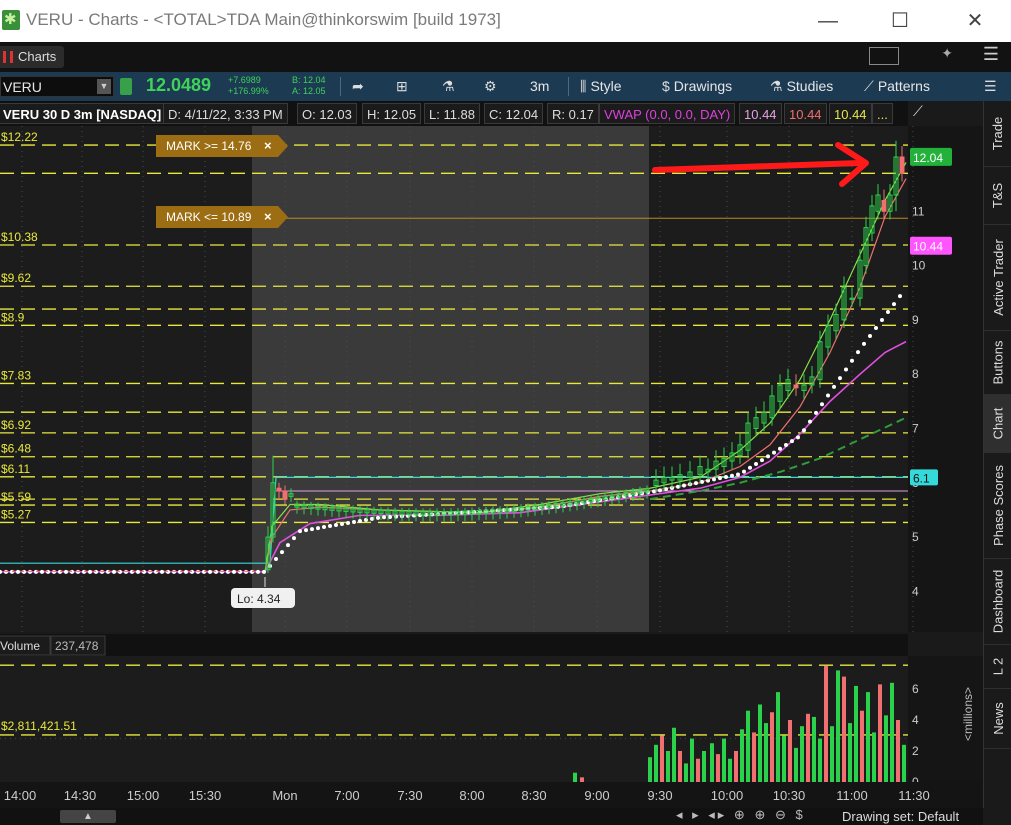  Describe the element at coordinates (997, 363) in the screenshot. I see `side-tab-buttons: Buttons` at that location.